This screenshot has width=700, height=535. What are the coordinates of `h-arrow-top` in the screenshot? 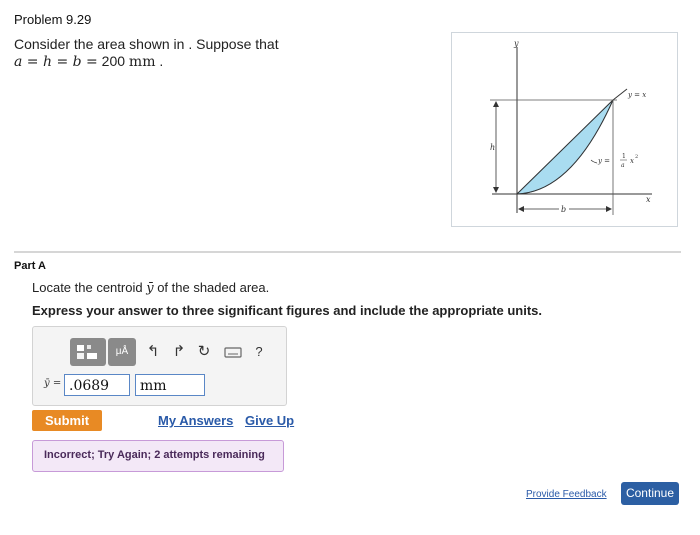 It's located at (496, 104).